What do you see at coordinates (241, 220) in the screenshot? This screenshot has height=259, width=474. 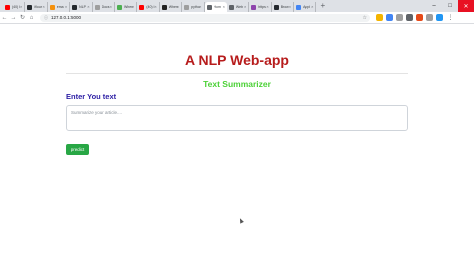 I see `mouse-cursor-icon` at bounding box center [241, 220].